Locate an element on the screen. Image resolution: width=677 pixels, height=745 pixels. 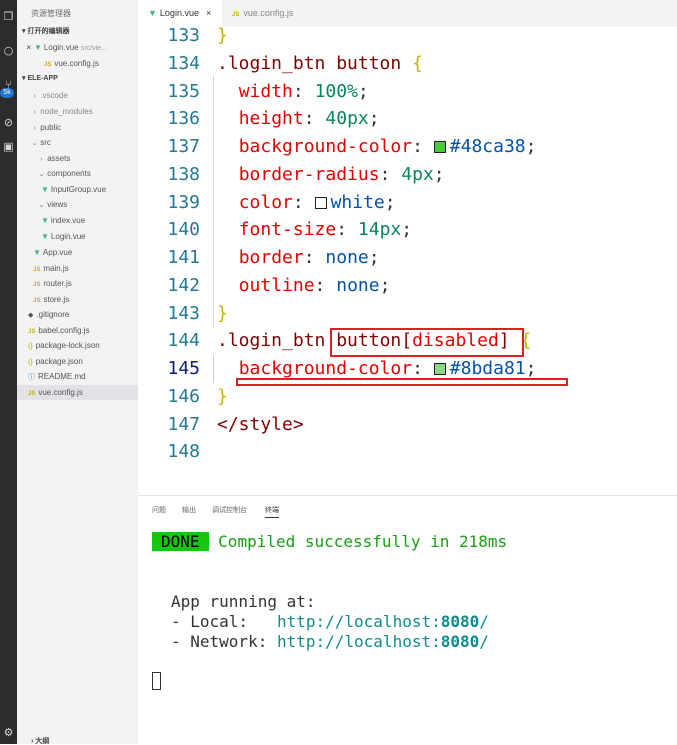
highlight-box-selector is located at coordinates (427, 342).